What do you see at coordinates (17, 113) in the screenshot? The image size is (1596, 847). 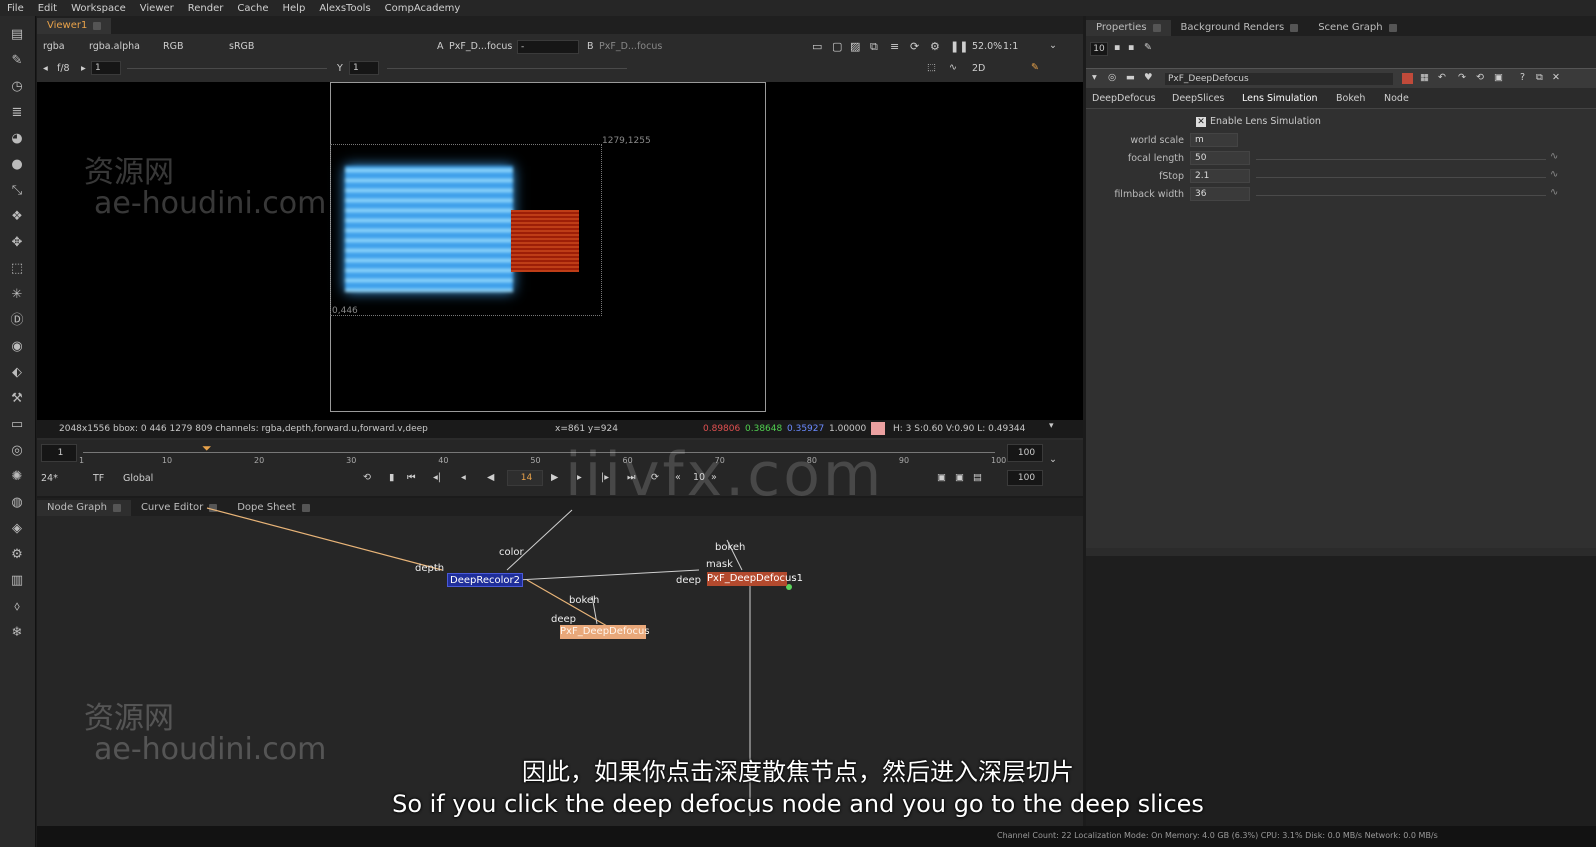 I see `channel-icon: ≣` at bounding box center [17, 113].